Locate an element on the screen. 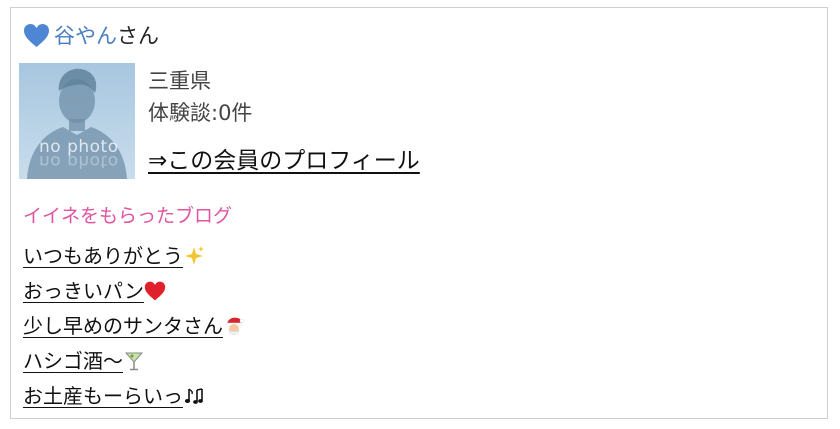 This screenshot has width=840, height=429. experience-count: 体験談:0件 is located at coordinates (200, 113).